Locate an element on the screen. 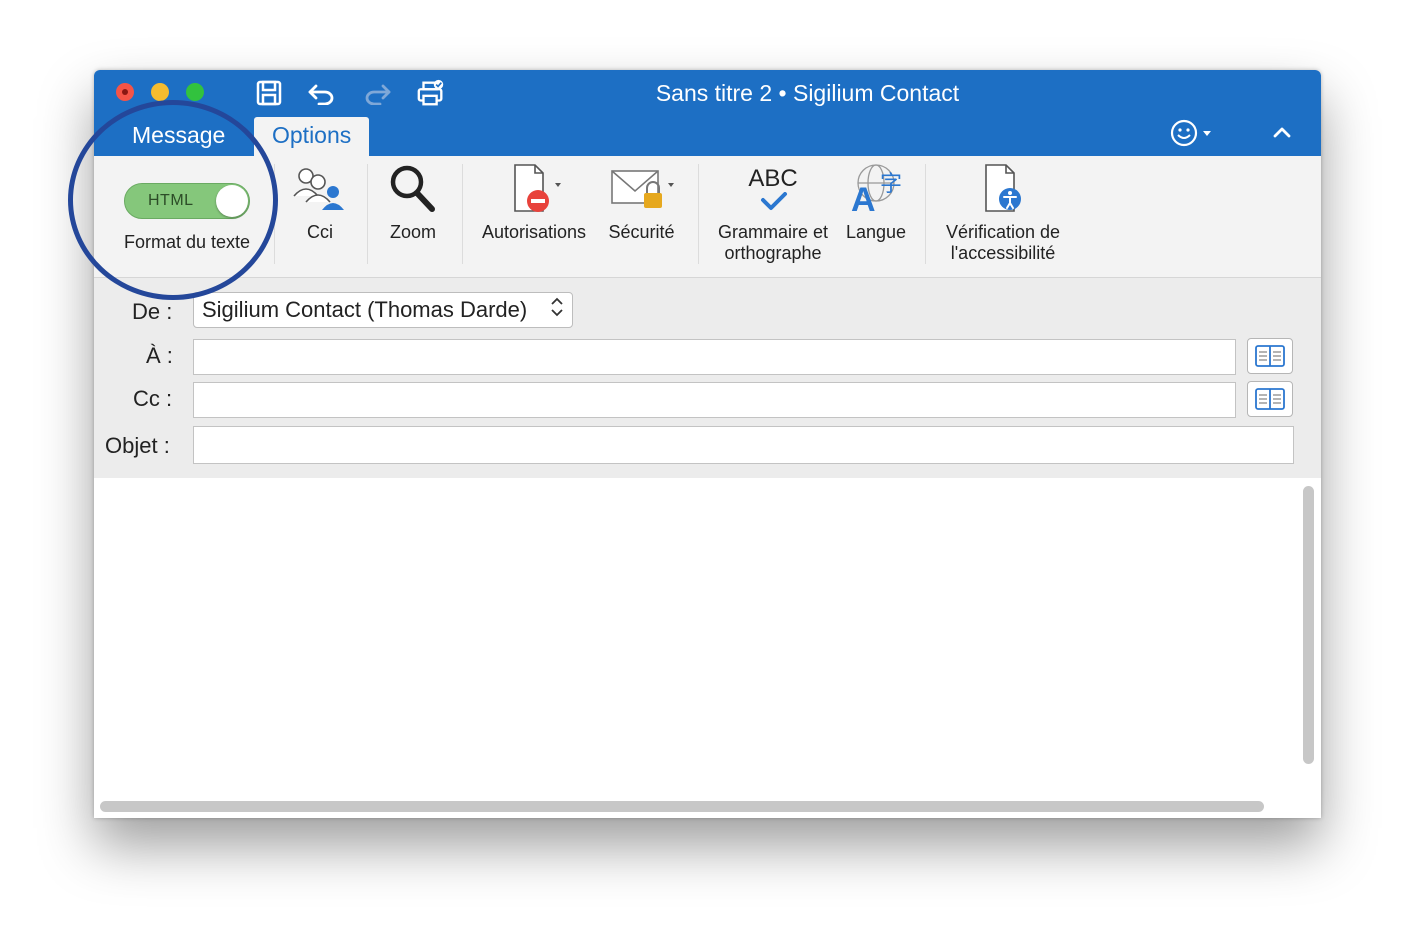 The image size is (1426, 934). cc-address-book-button is located at coordinates (1270, 399).